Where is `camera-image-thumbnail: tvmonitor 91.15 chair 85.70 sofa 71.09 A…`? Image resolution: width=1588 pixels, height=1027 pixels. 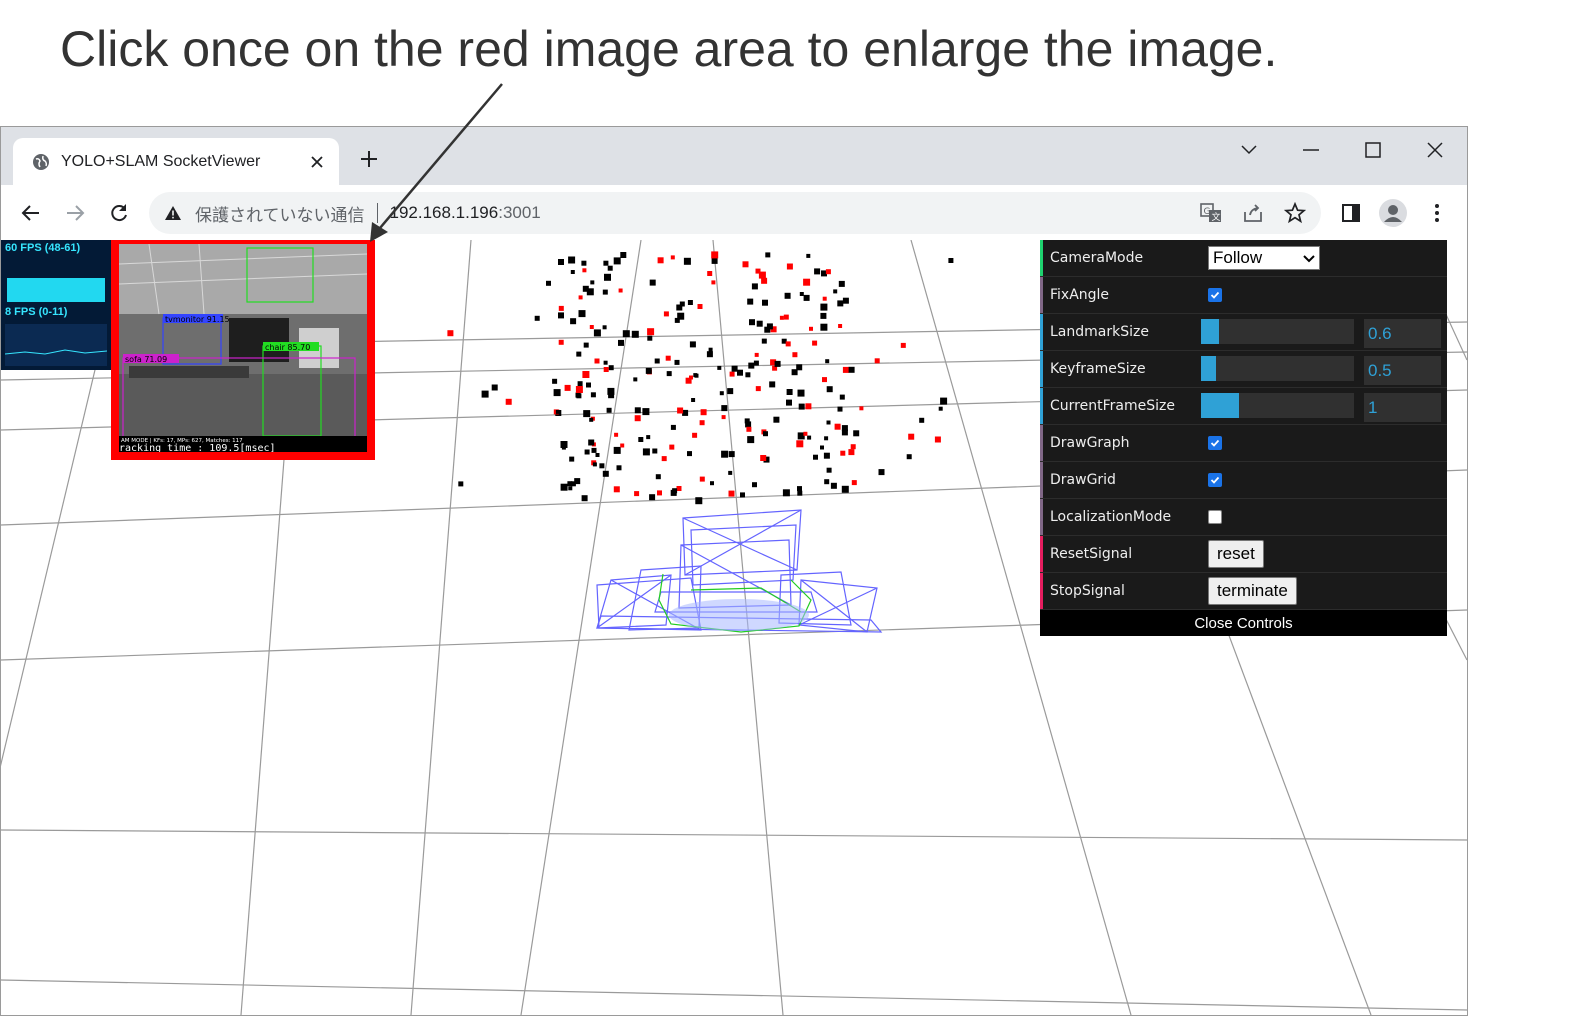 camera-image-thumbnail: tvmonitor 91.15 chair 85.70 sofa 71.09 A… is located at coordinates (243, 350).